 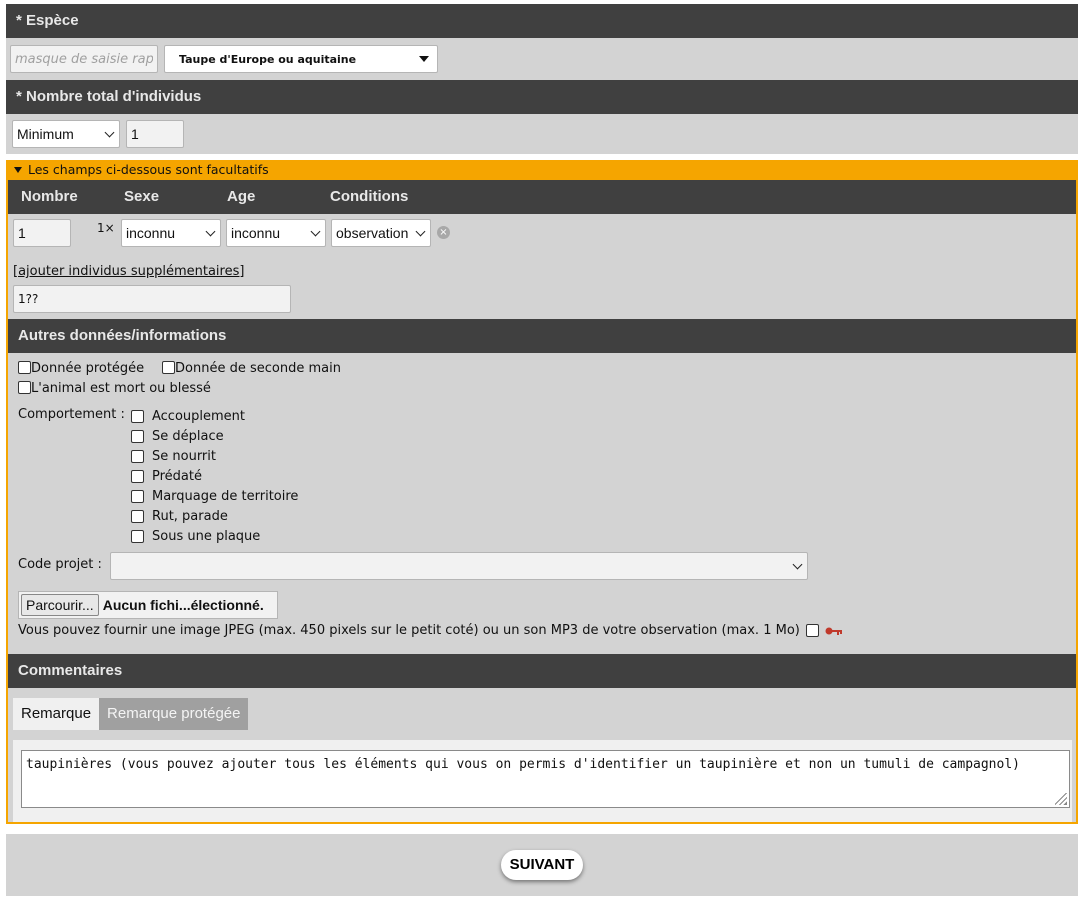 I want to click on add-individuals-link: [ajouter individus supplémentaires], so click(x=128, y=271).